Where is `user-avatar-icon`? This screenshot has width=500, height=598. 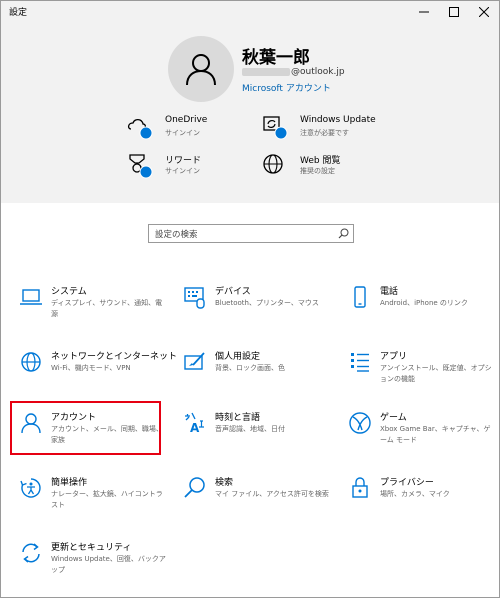 user-avatar-icon is located at coordinates (201, 70).